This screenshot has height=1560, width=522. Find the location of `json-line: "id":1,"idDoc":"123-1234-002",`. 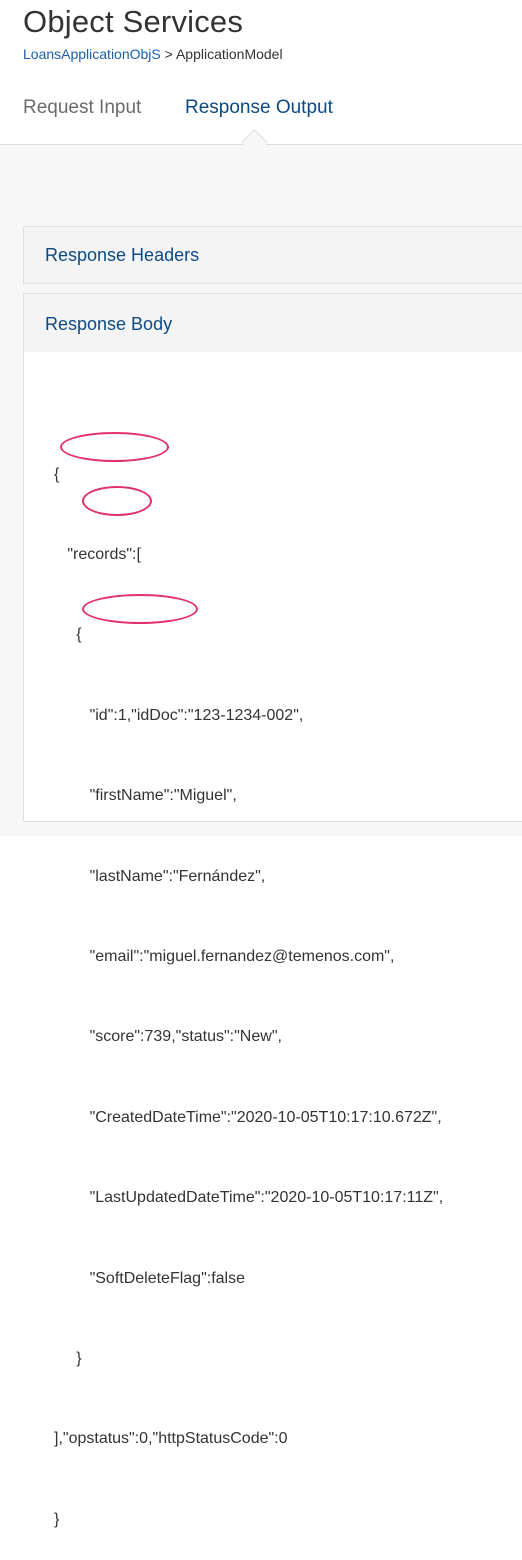

json-line: "id":1,"idDoc":"123-1234-002", is located at coordinates (179, 715).